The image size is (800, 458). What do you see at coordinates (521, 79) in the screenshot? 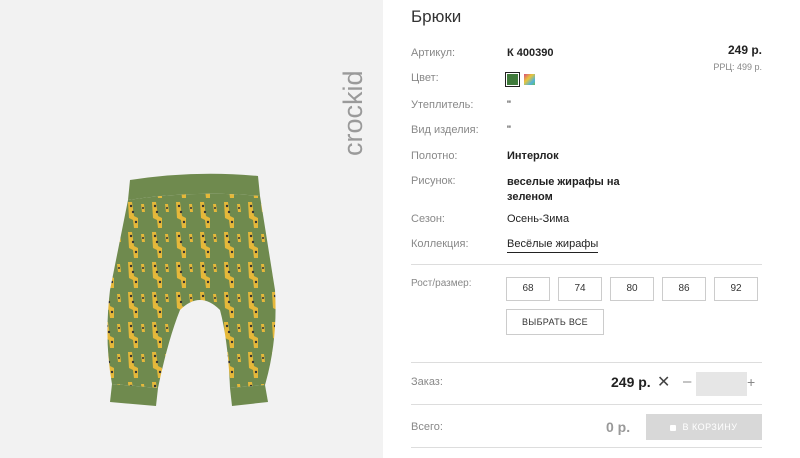
I see `color-swatches` at bounding box center [521, 79].